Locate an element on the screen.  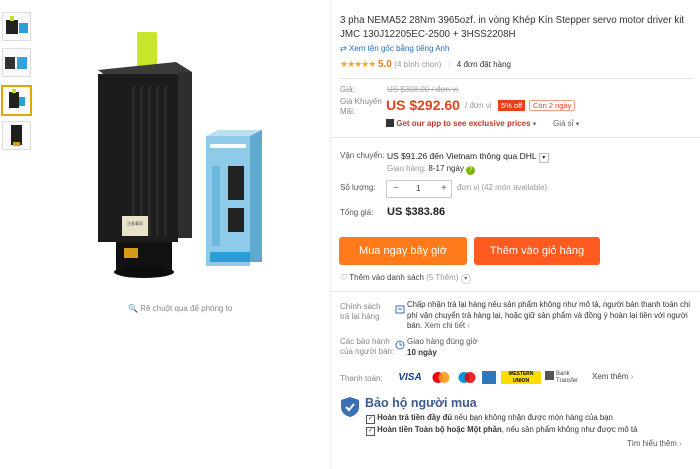
learn-more-text: Tìm hiểu thêm is located at coordinates (652, 443).